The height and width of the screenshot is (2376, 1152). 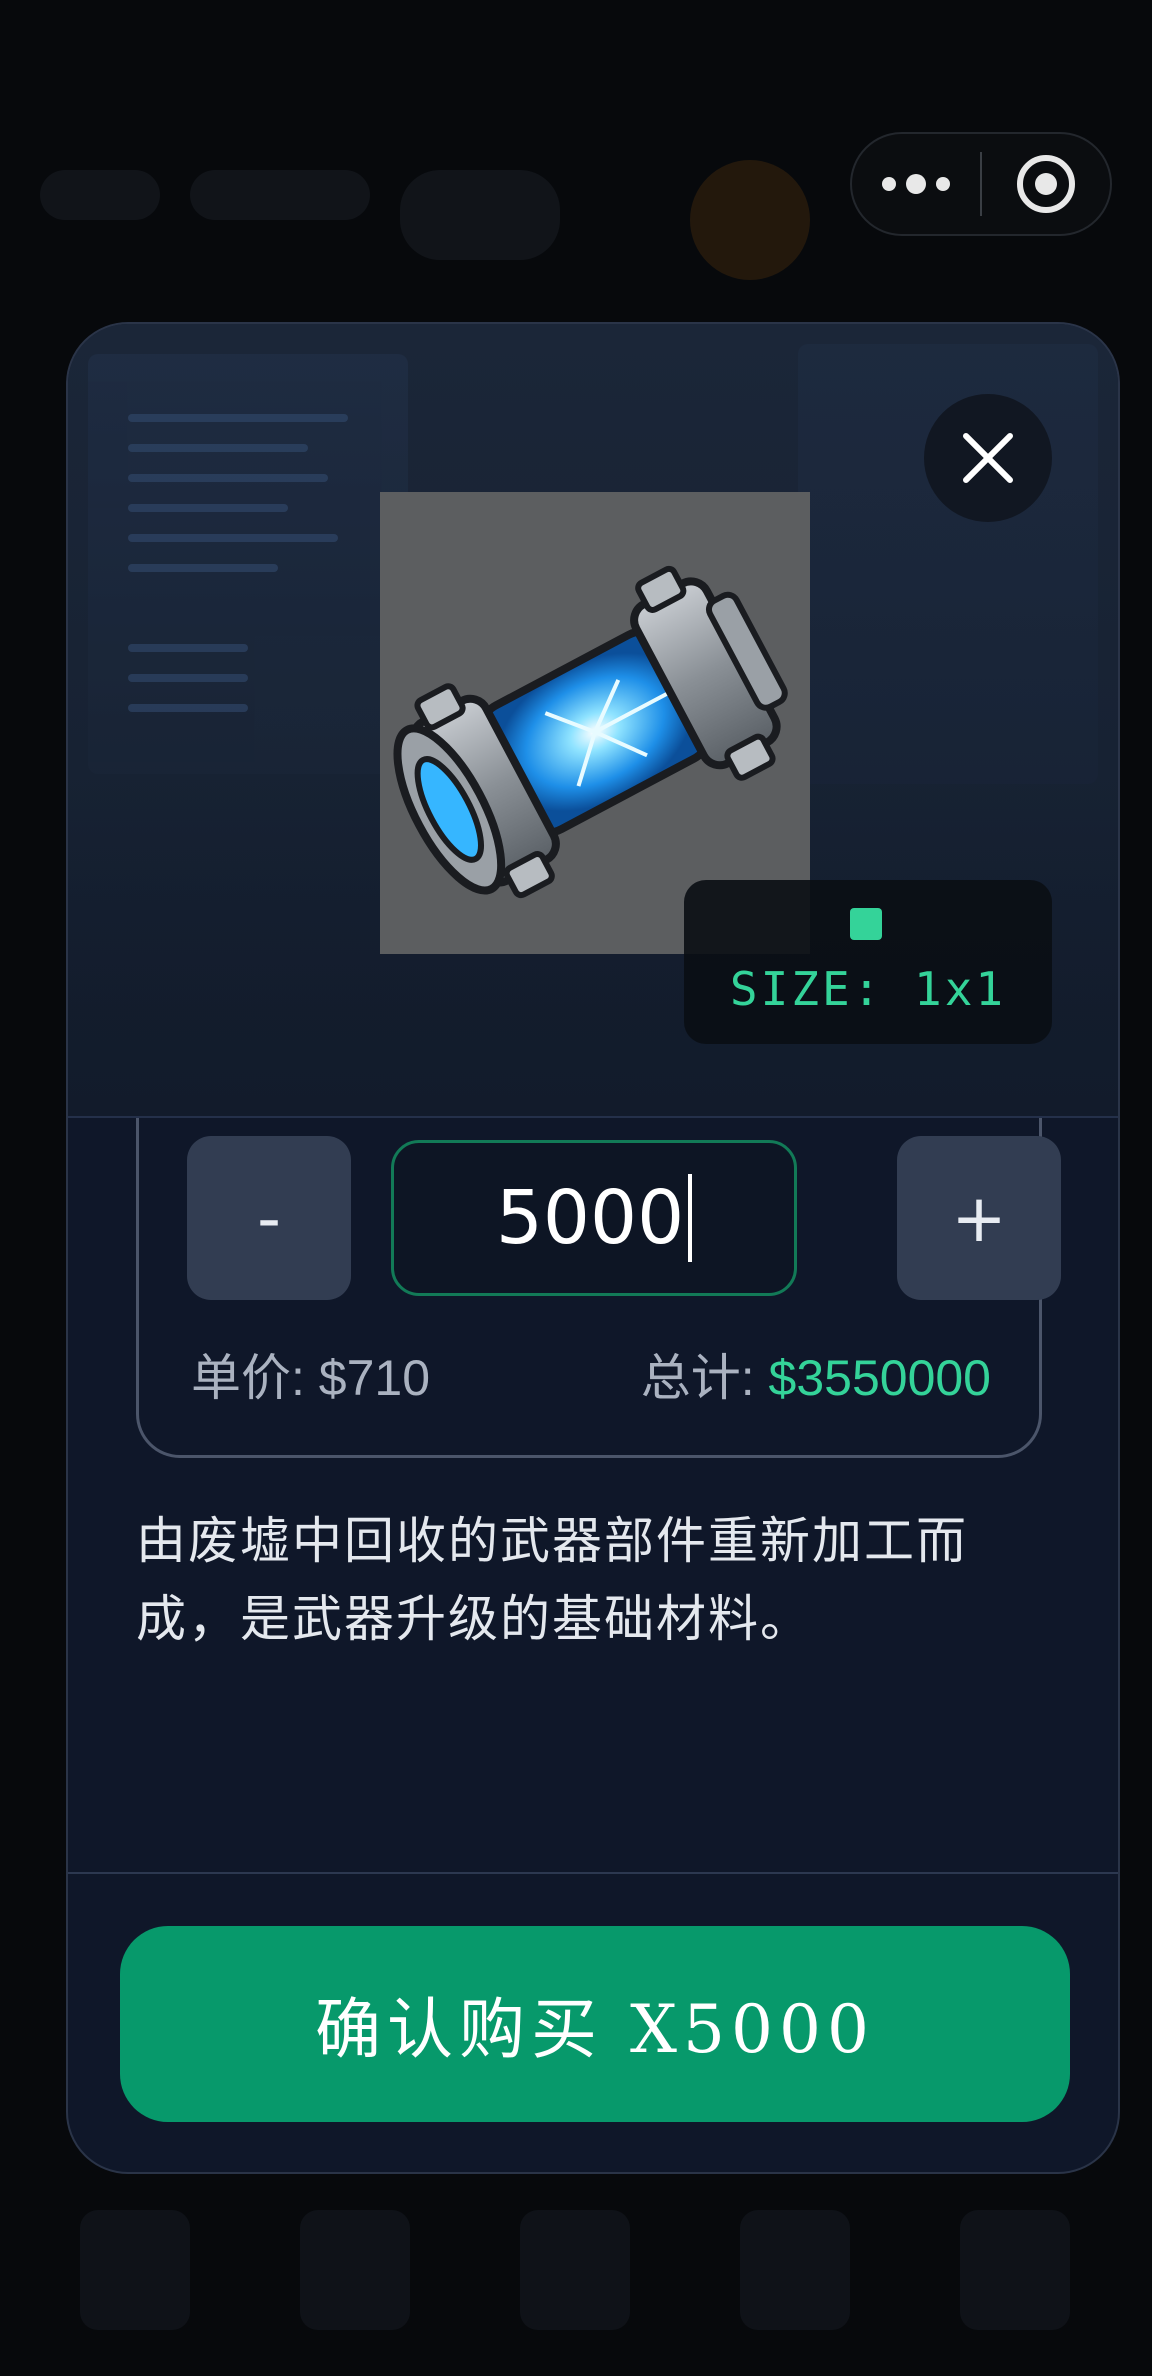 What do you see at coordinates (269, 1218) in the screenshot?
I see `decrement-button: -` at bounding box center [269, 1218].